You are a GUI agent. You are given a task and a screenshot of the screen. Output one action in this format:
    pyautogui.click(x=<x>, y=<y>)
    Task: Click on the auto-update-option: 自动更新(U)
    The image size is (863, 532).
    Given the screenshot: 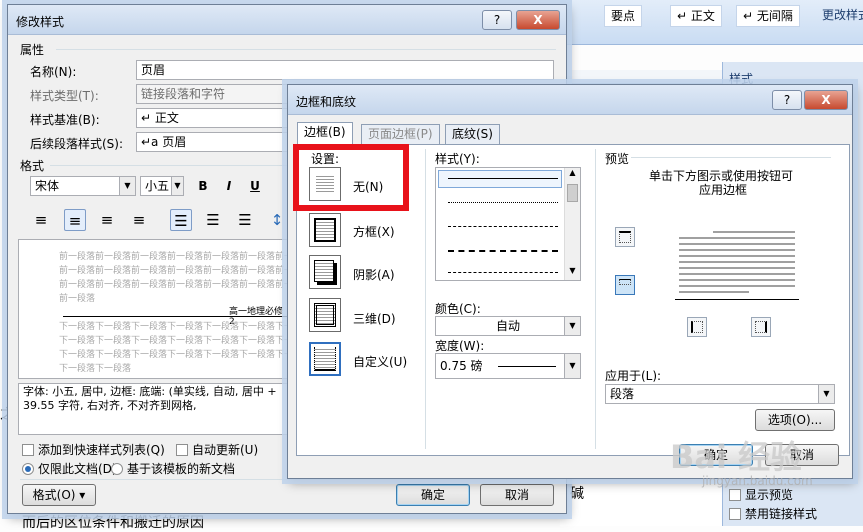 What is the action you would take?
    pyautogui.click(x=217, y=449)
    